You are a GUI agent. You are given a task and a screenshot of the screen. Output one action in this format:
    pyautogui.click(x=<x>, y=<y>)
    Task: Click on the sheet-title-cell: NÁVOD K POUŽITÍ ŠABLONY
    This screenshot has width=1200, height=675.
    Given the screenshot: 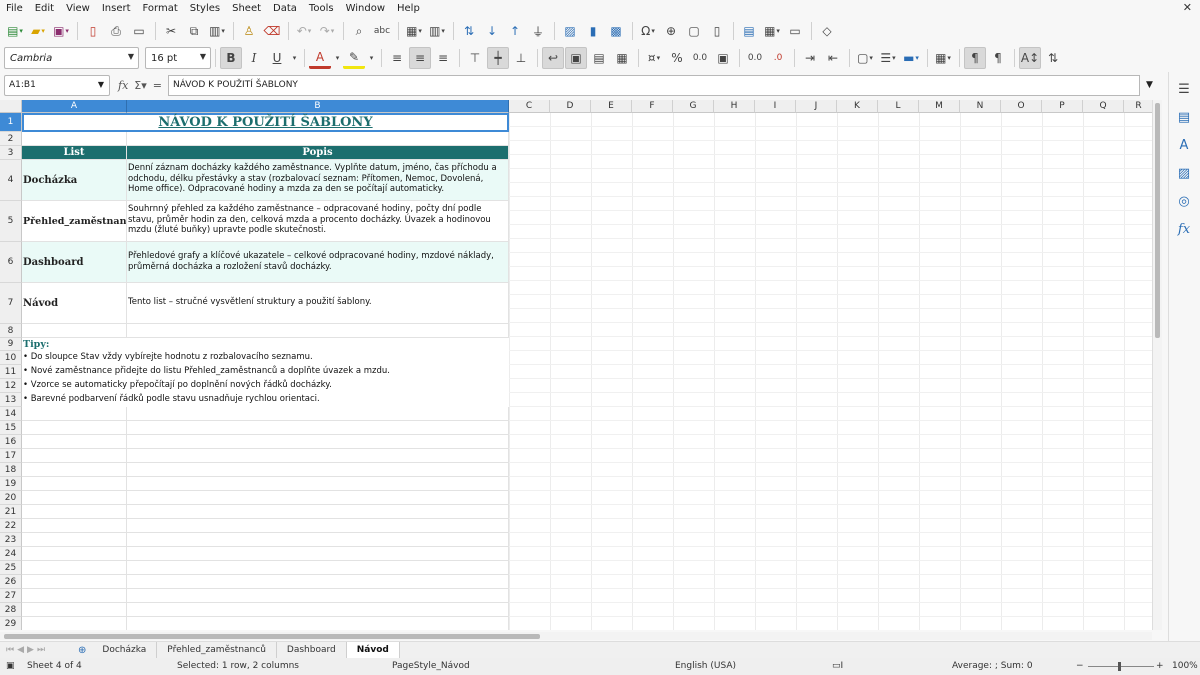 What is the action you would take?
    pyautogui.click(x=265, y=122)
    